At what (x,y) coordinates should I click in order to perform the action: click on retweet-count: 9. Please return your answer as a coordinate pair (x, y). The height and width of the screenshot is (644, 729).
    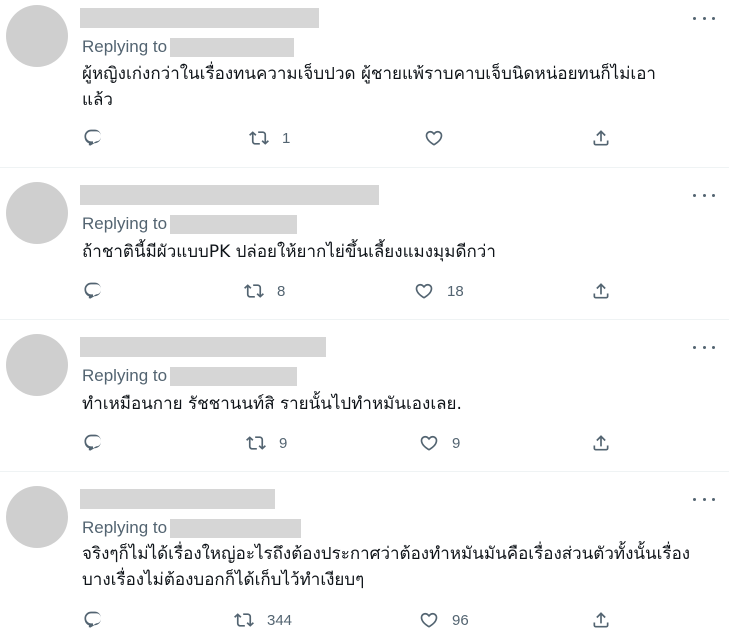
    Looking at the image, I should click on (283, 443).